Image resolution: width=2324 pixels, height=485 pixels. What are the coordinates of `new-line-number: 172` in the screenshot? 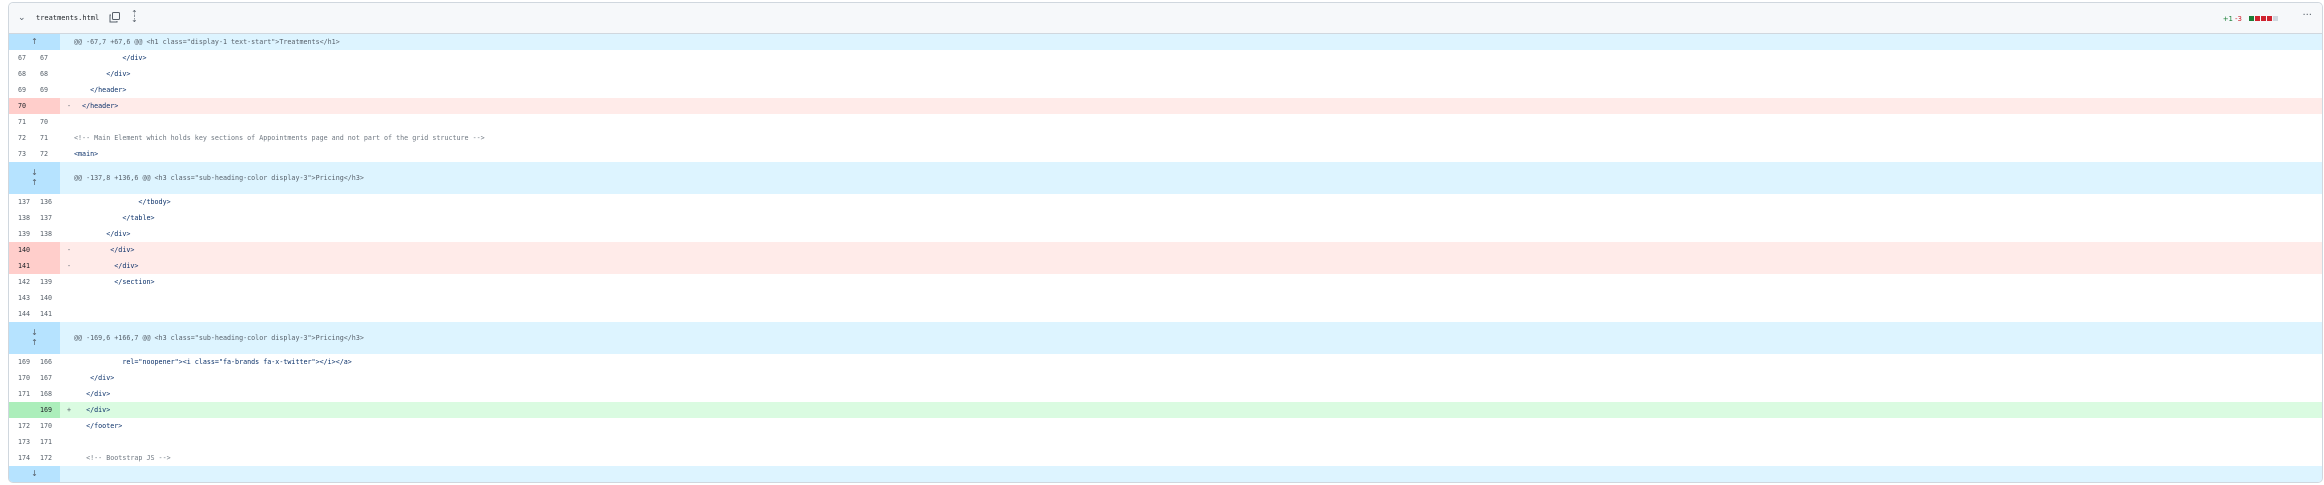 It's located at (49, 458).